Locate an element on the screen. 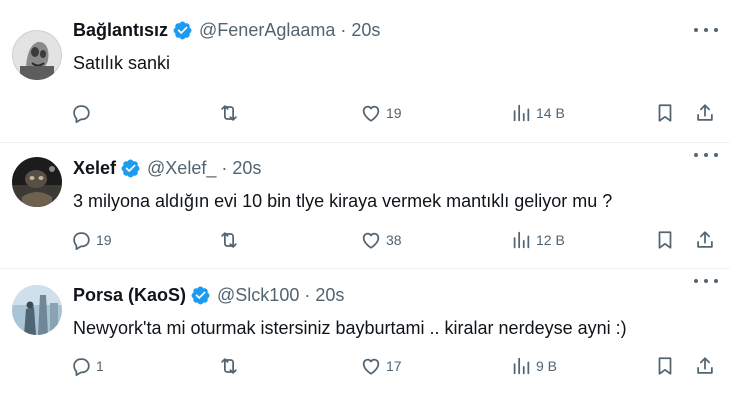 This screenshot has height=420, width=730. user-handle: @Slck100 is located at coordinates (258, 295).